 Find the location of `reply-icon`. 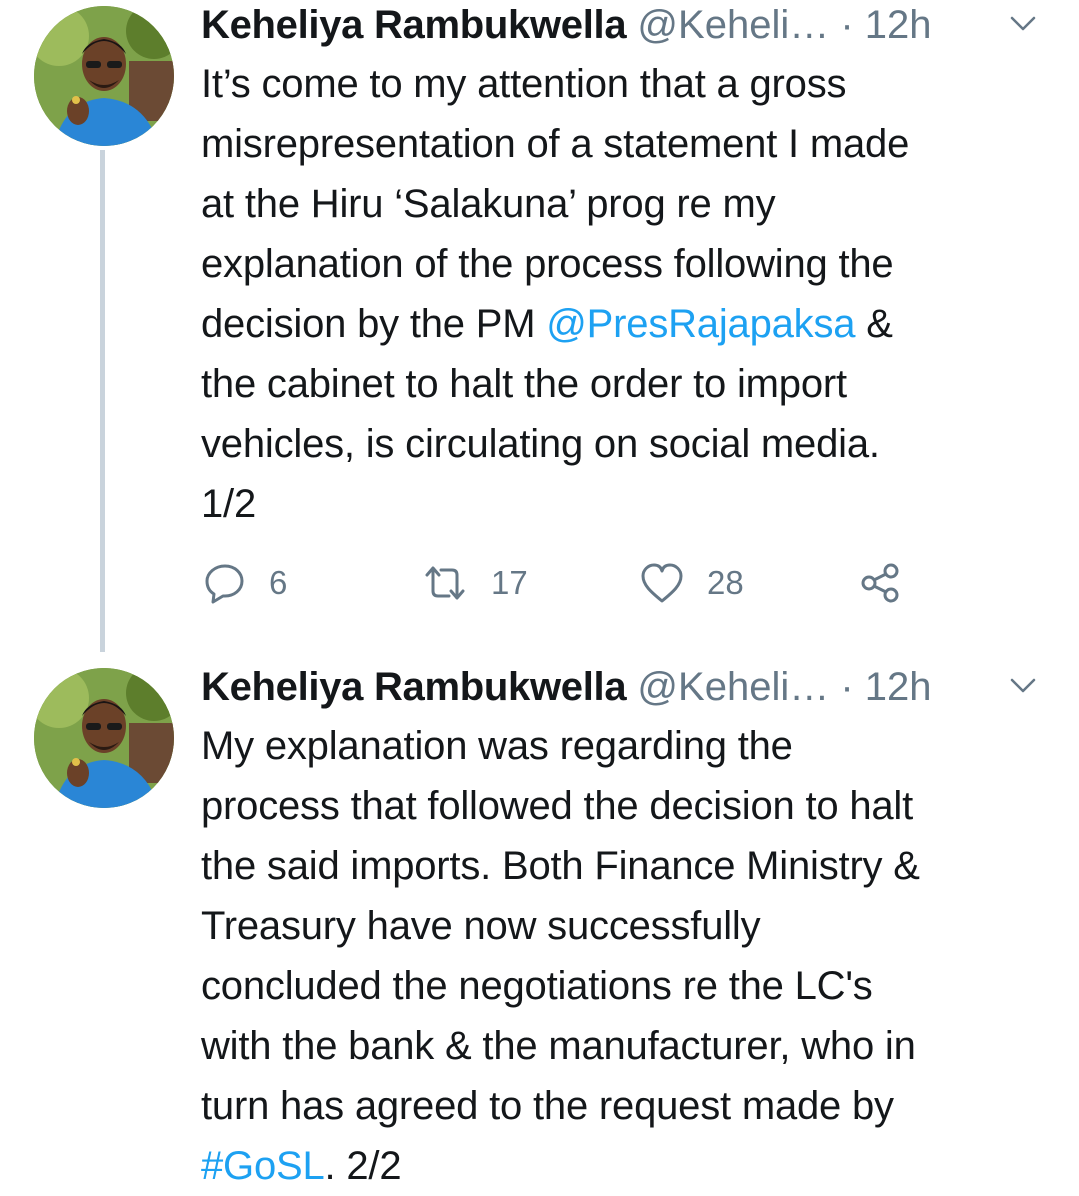

reply-icon is located at coordinates (224, 584).